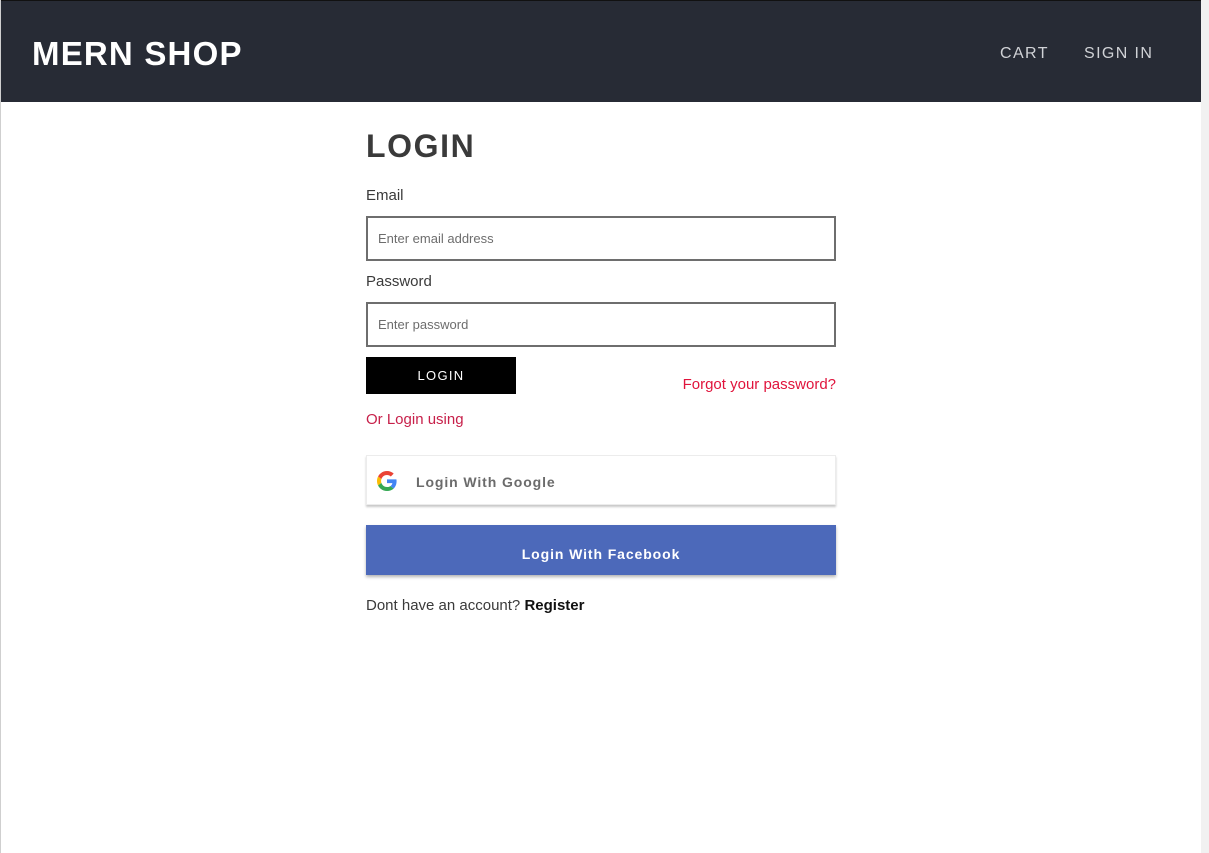 The width and height of the screenshot is (1209, 853). I want to click on brand-logo: MERN SHOP, so click(137, 54).